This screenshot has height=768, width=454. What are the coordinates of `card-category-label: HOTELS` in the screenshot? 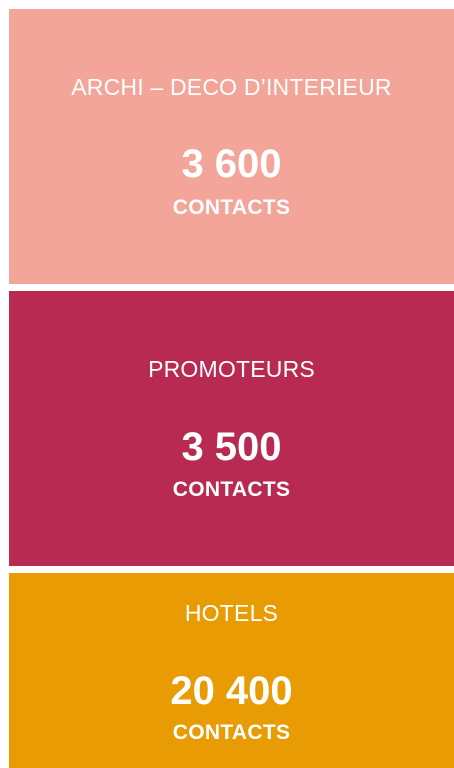 It's located at (231, 613).